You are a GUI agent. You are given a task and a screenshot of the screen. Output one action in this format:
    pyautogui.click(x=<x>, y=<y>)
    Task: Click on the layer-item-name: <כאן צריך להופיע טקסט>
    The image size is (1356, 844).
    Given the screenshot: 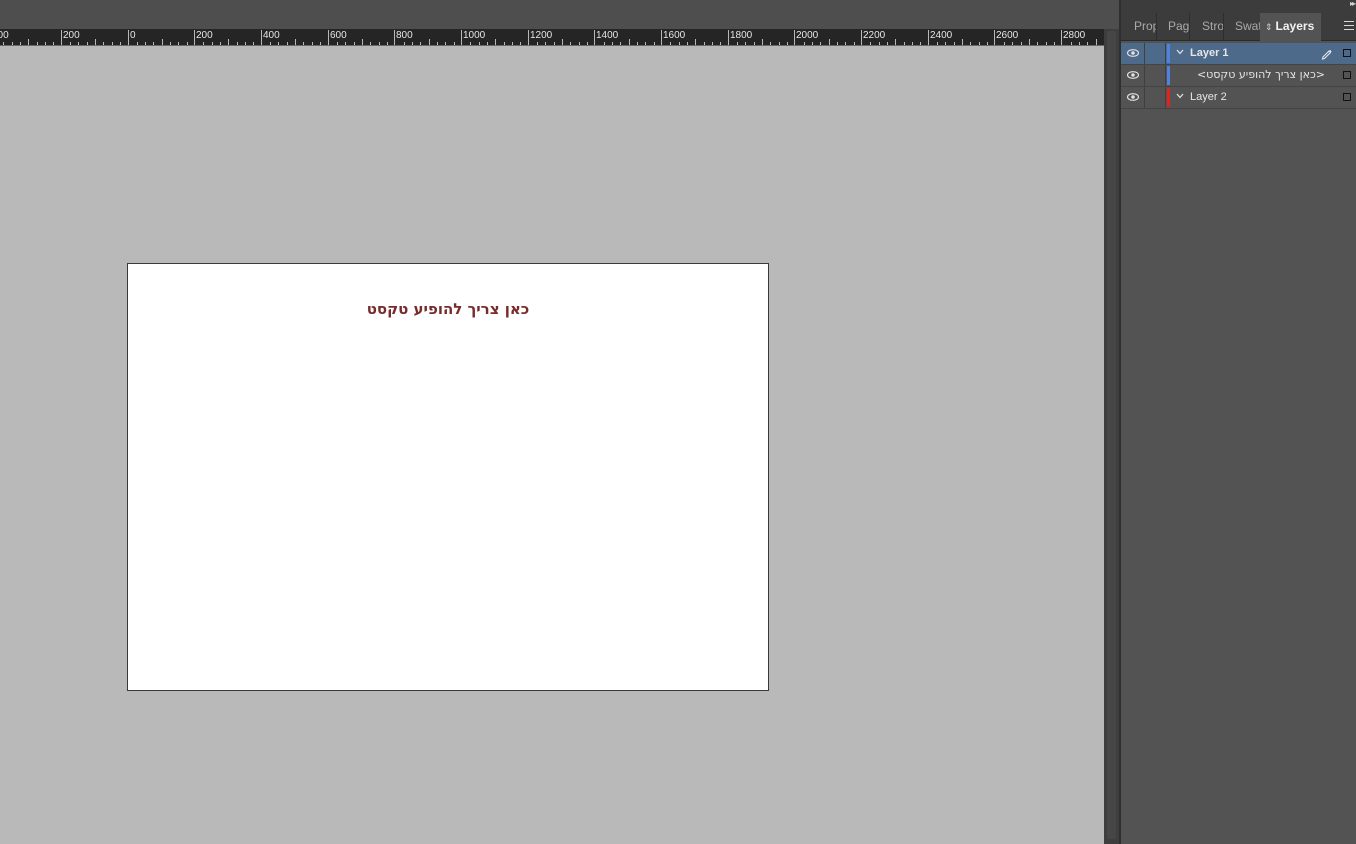 What is the action you would take?
    pyautogui.click(x=1261, y=74)
    